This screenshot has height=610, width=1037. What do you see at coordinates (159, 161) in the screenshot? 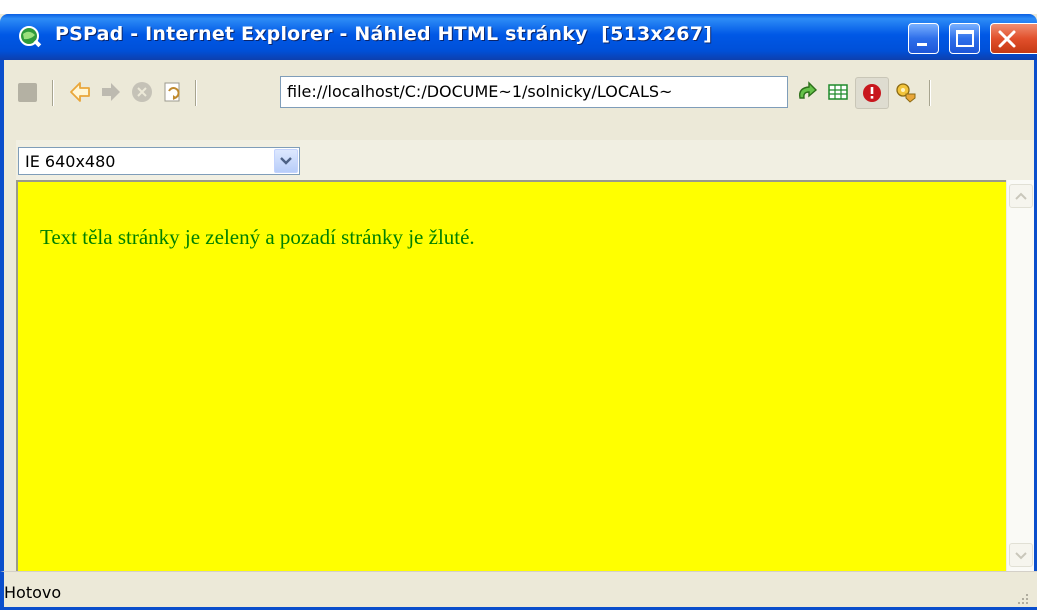
I see `preview-size-select: IE 640x480` at bounding box center [159, 161].